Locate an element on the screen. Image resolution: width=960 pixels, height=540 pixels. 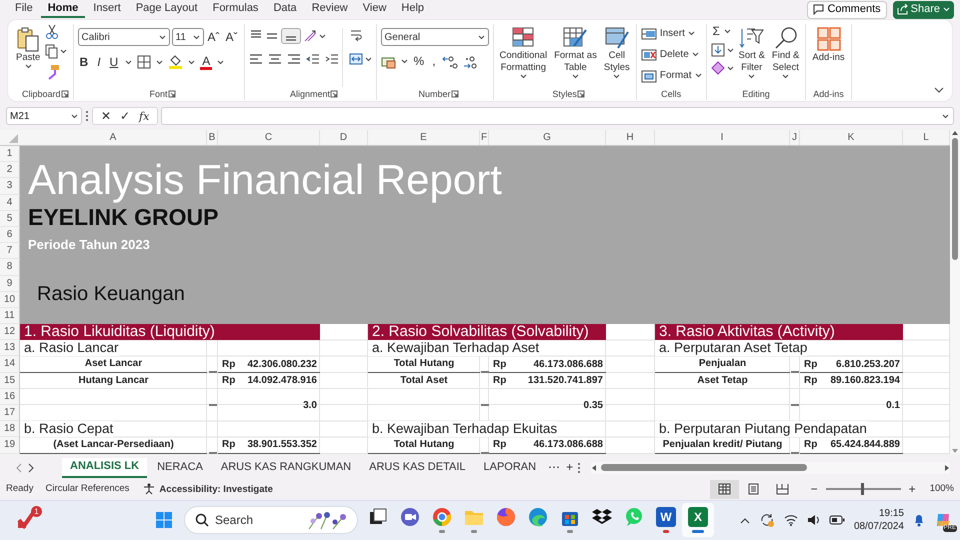
accessibility-button: Accessibility: Investigate is located at coordinates (208, 489).